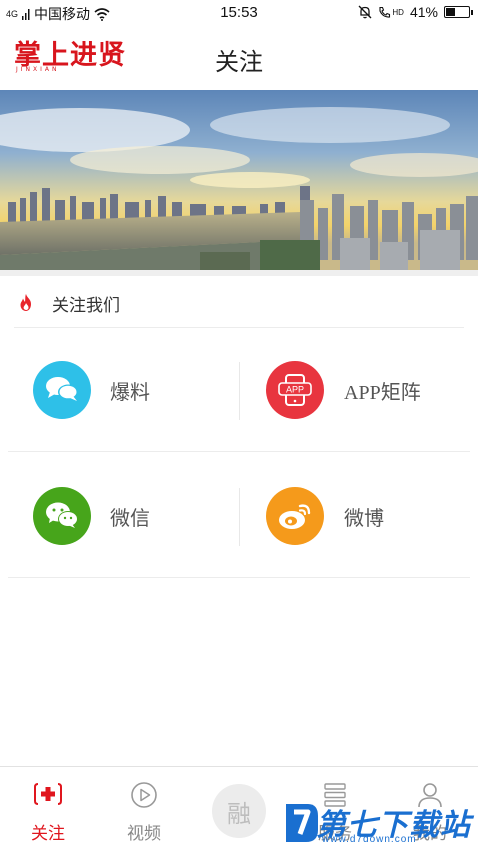 Image resolution: width=478 pixels, height=850 pixels. I want to click on weibo-icon-circle, so click(295, 516).